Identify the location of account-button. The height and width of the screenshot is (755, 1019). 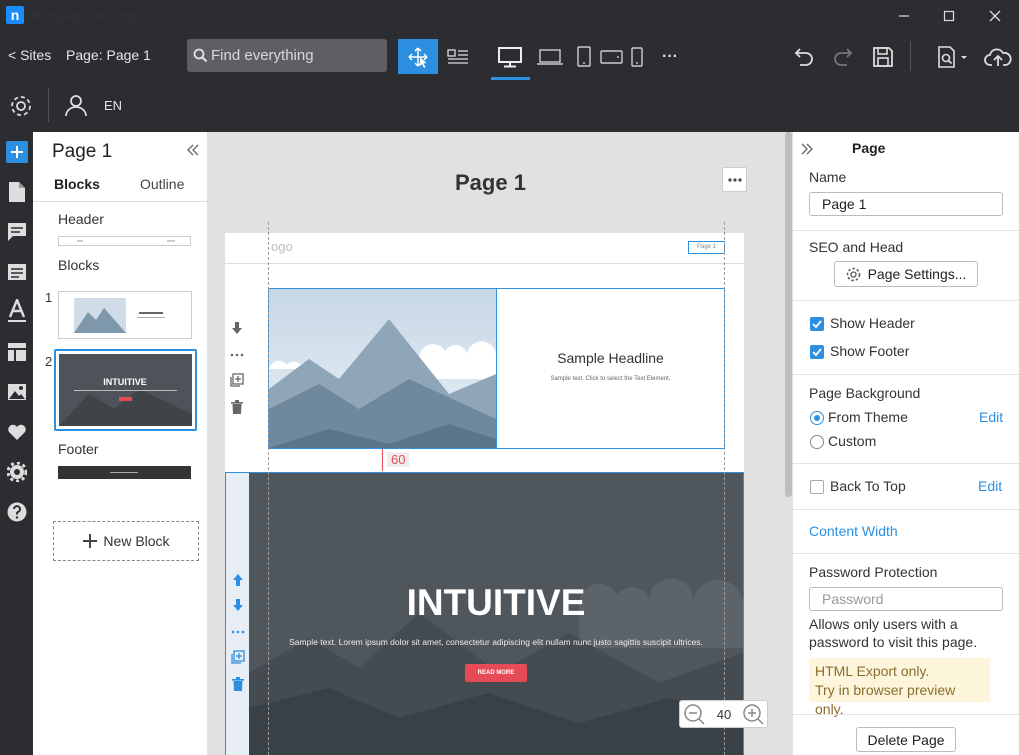
(76, 105).